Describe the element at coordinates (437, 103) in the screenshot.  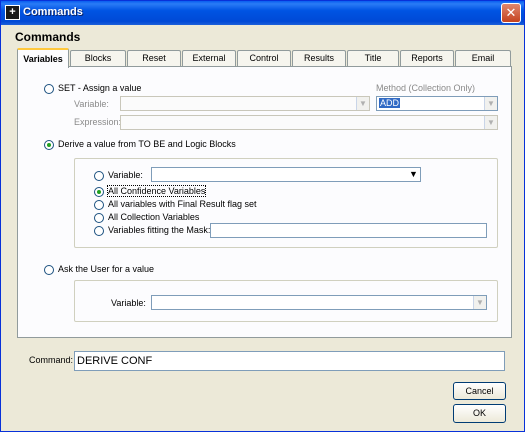
I see `method-dropdown: ADD ▼` at that location.